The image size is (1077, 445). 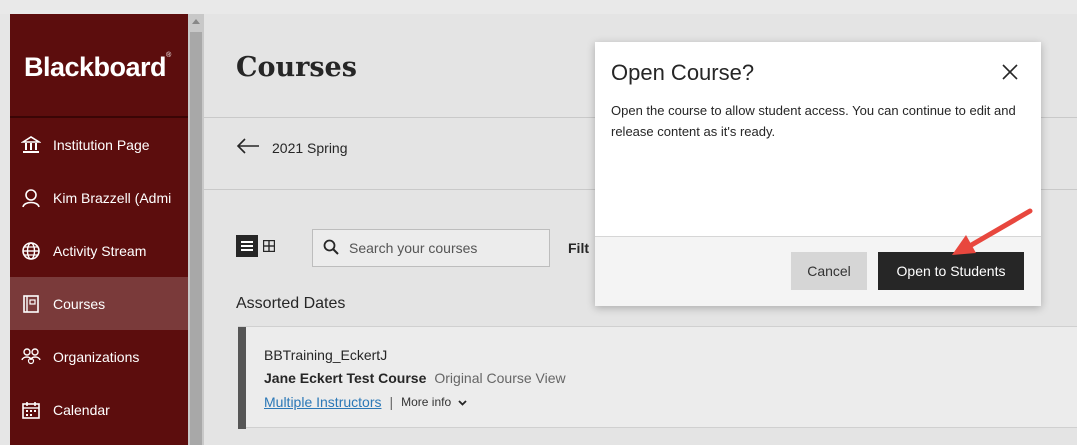 I want to click on breadcrumb: 2021 Spring, so click(x=292, y=147).